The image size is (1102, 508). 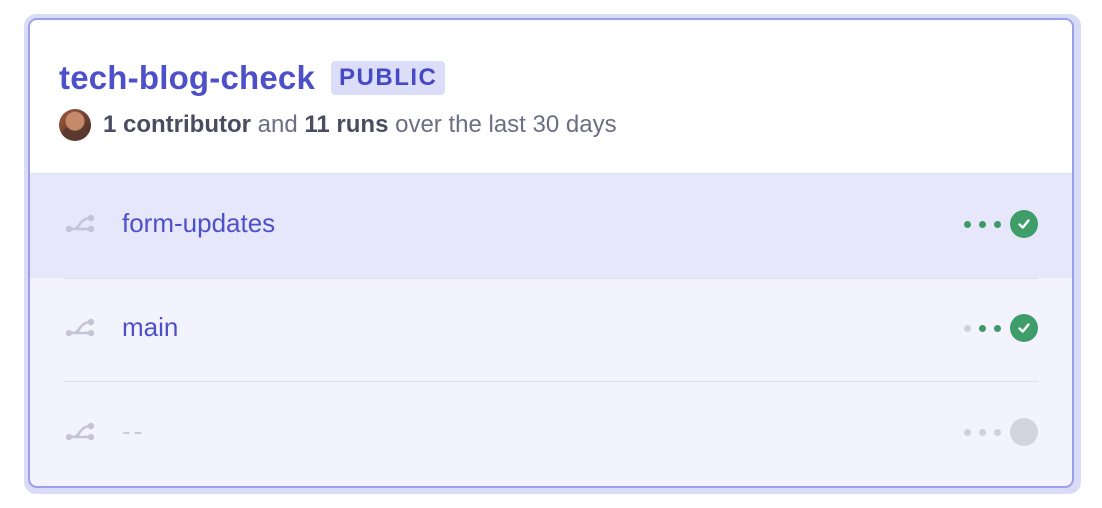 What do you see at coordinates (1024, 432) in the screenshot?
I see `empty-circle-icon` at bounding box center [1024, 432].